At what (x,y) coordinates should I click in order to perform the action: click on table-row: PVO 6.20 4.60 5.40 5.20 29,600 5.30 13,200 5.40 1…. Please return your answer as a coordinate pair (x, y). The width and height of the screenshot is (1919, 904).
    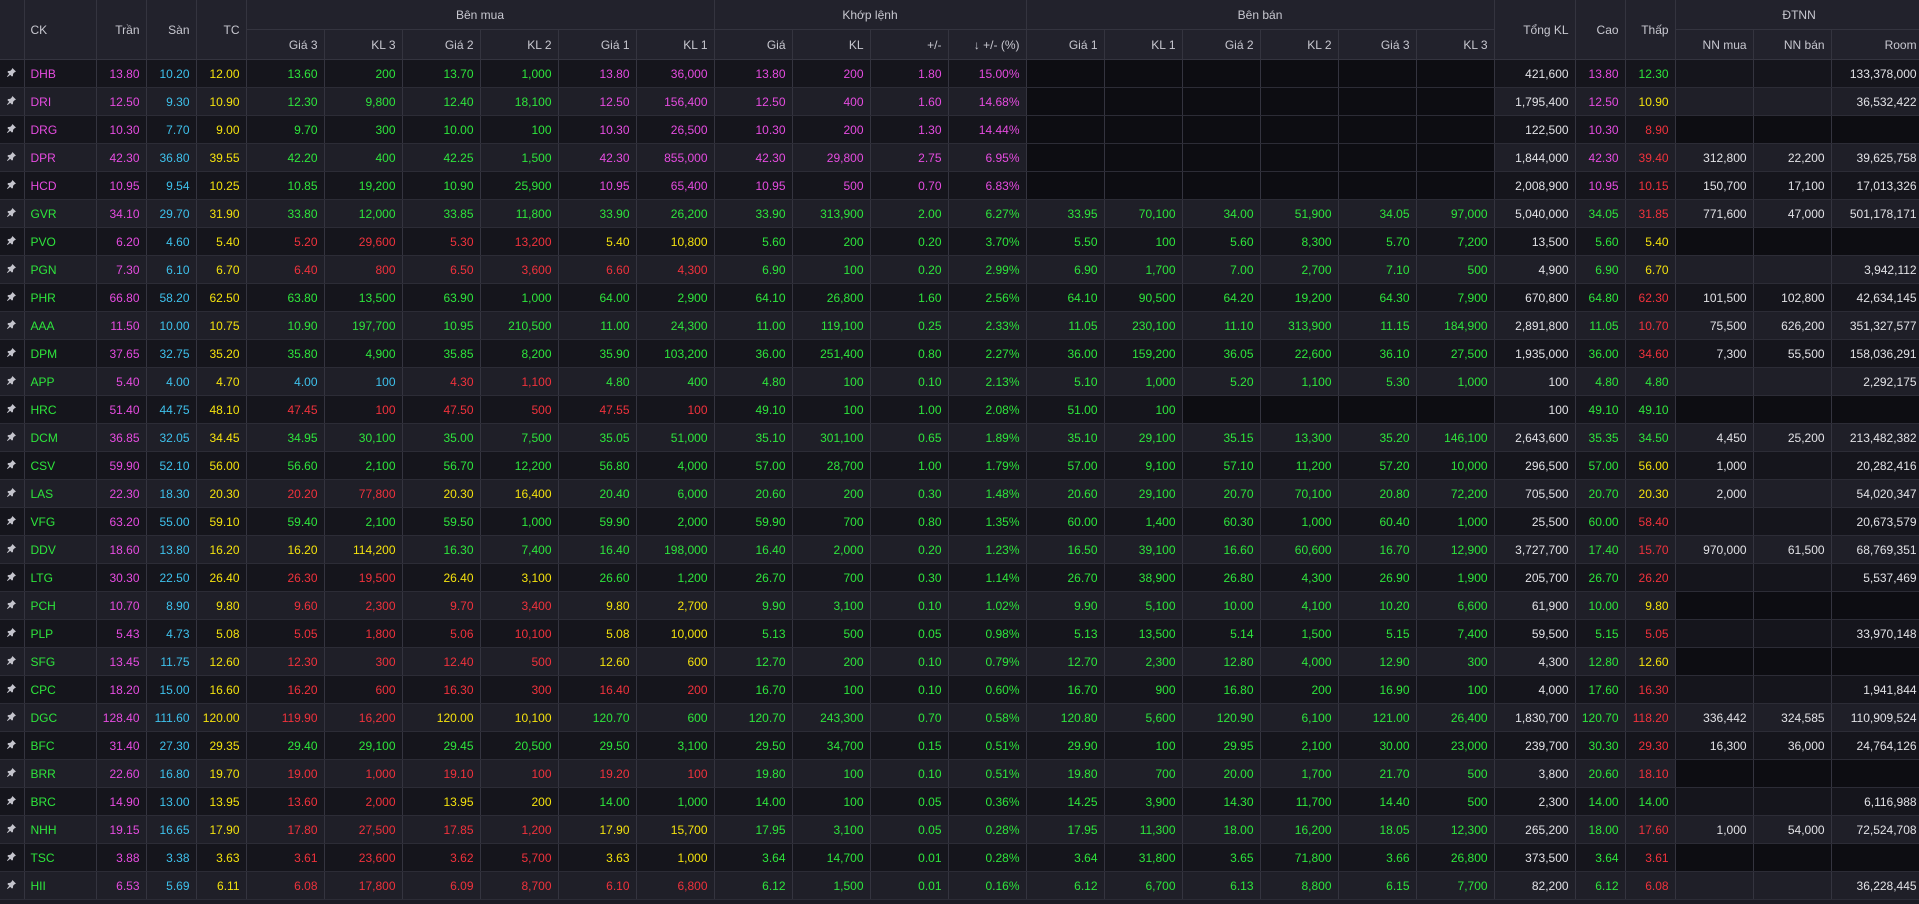
    Looking at the image, I should click on (959, 241).